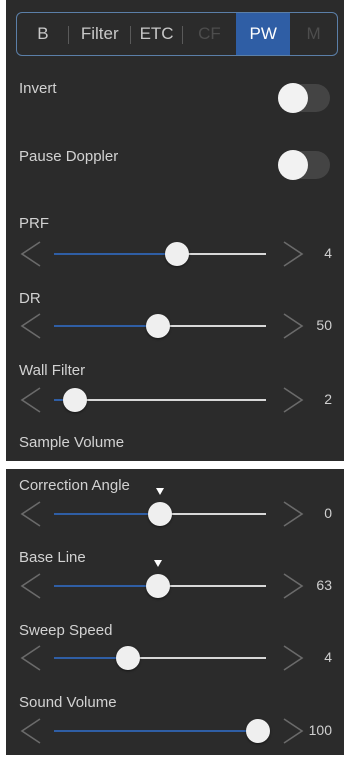  I want to click on wall-filter-slider-row: 2, so click(175, 400).